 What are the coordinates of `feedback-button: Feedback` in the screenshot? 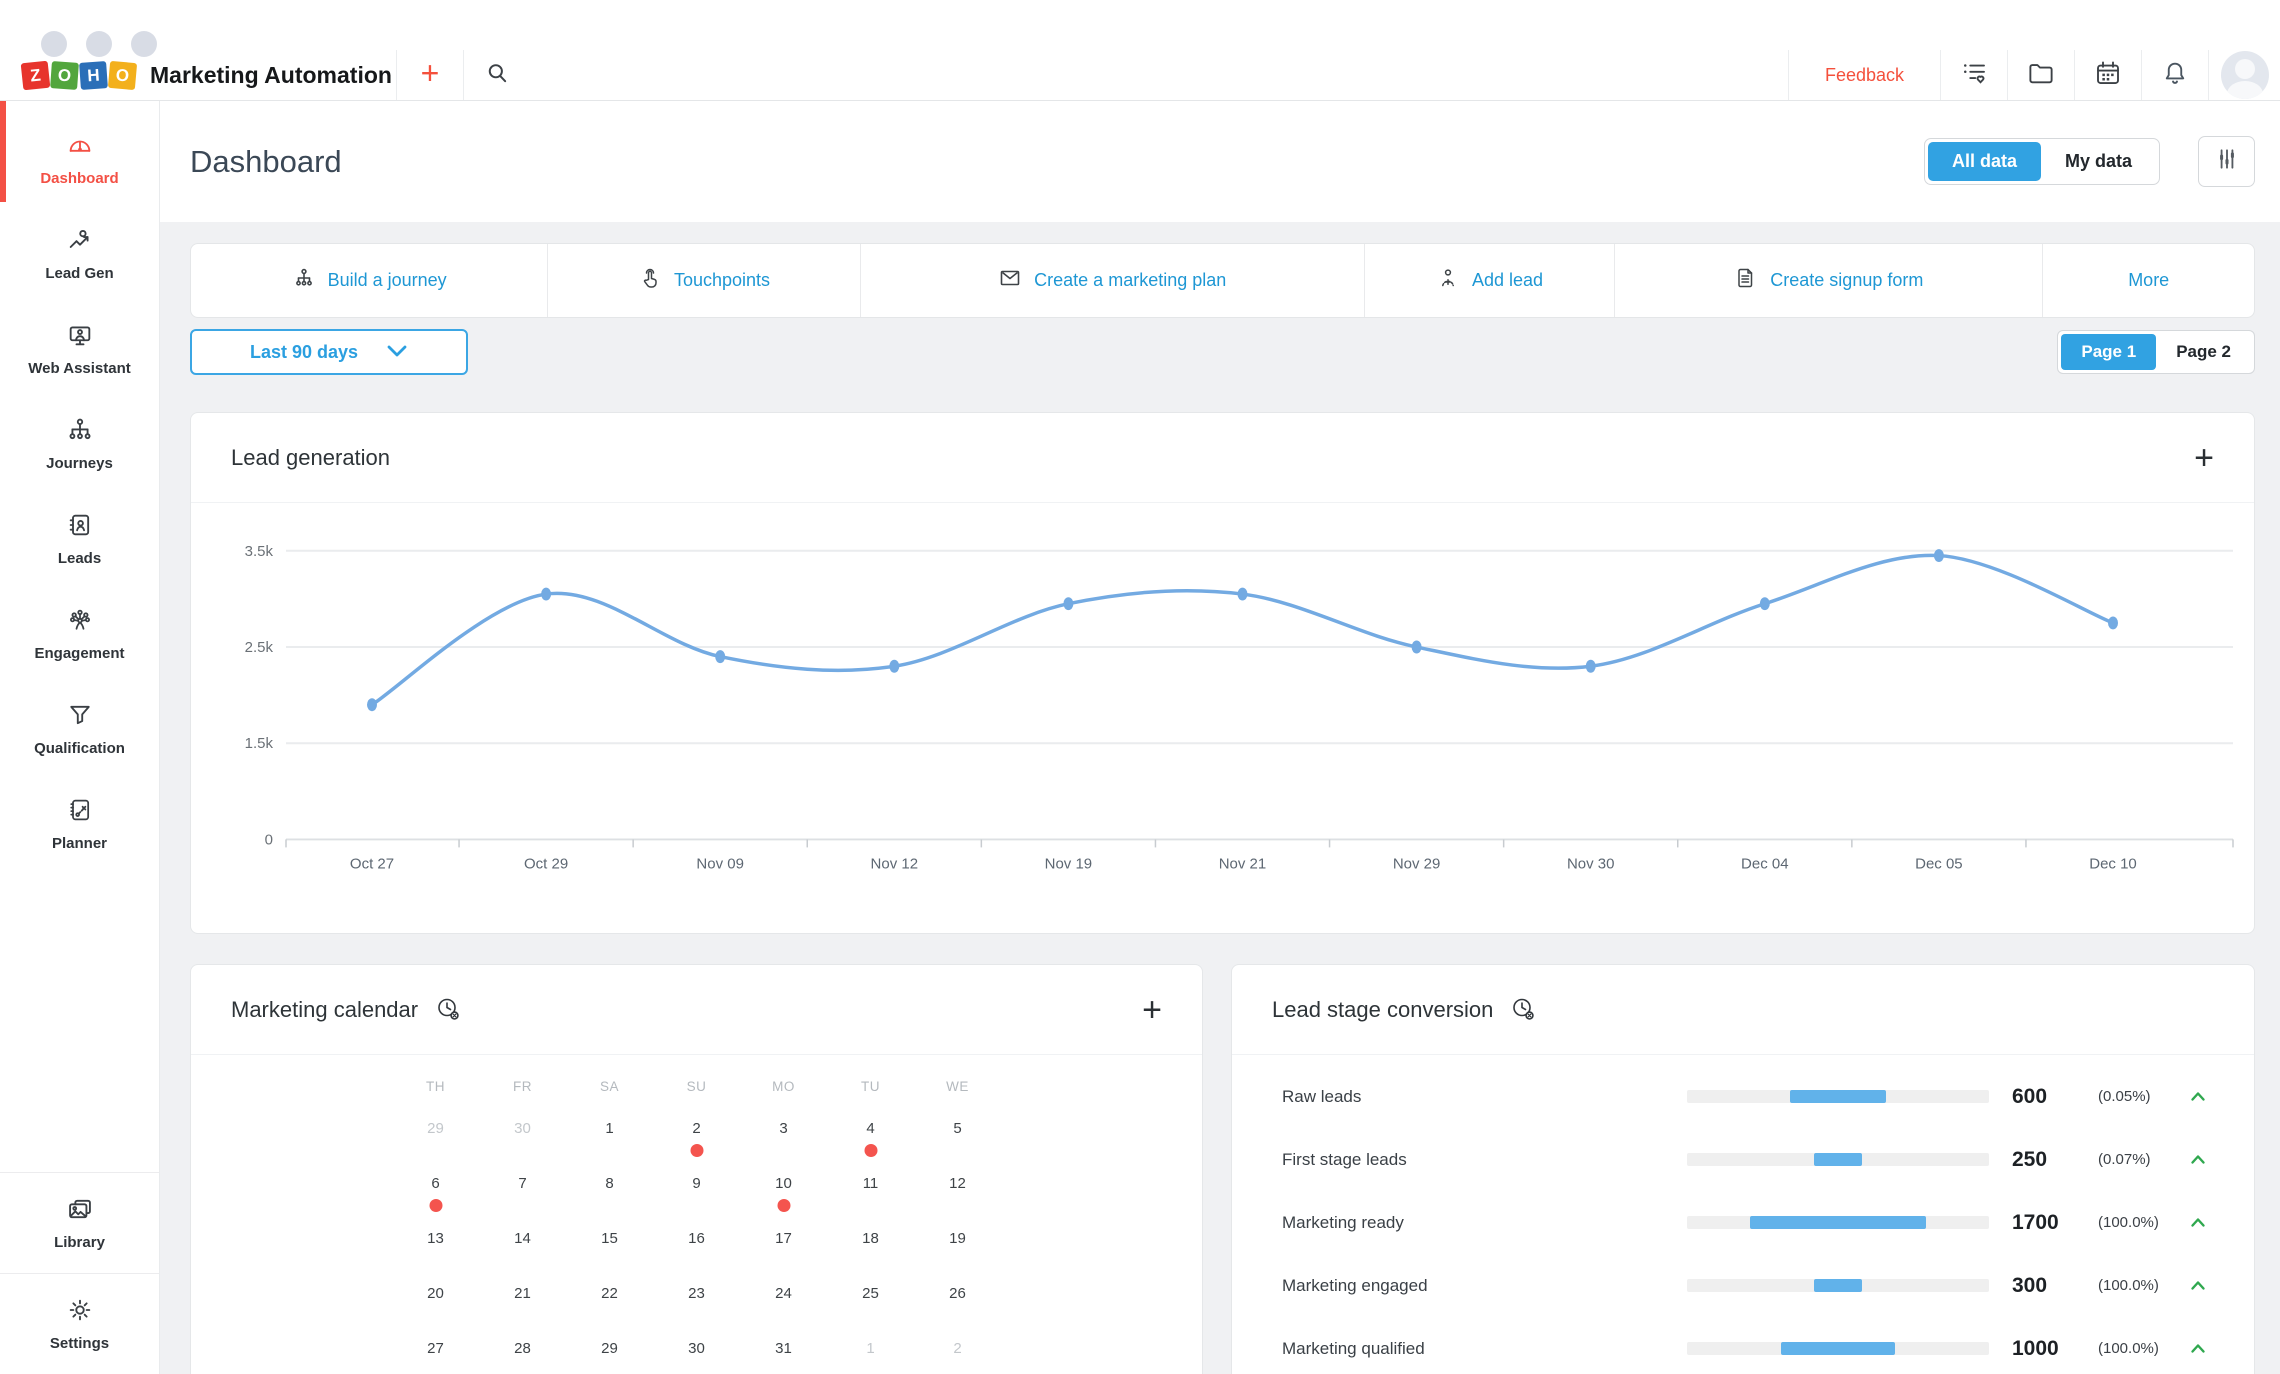 It's located at (1864, 75).